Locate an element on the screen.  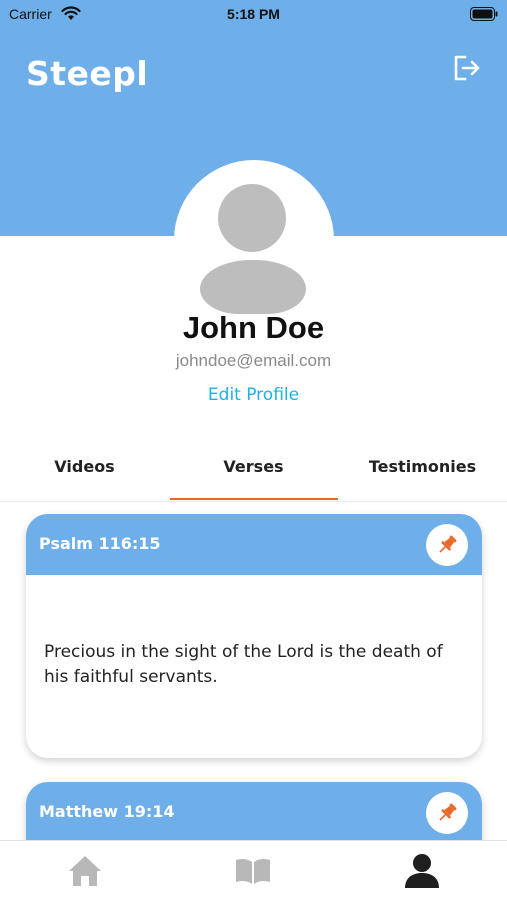
home-icon is located at coordinates (85, 871).